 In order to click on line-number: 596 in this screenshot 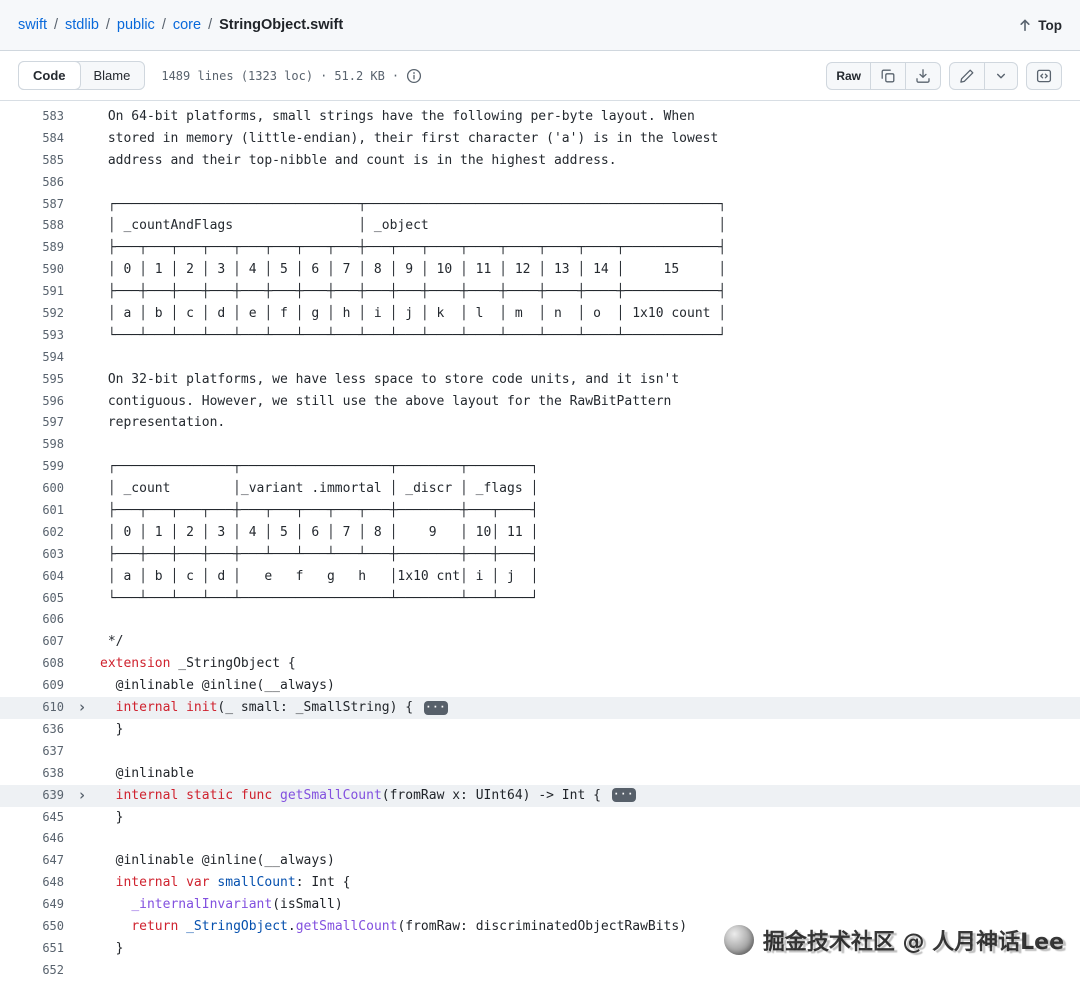, I will do `click(32, 402)`.